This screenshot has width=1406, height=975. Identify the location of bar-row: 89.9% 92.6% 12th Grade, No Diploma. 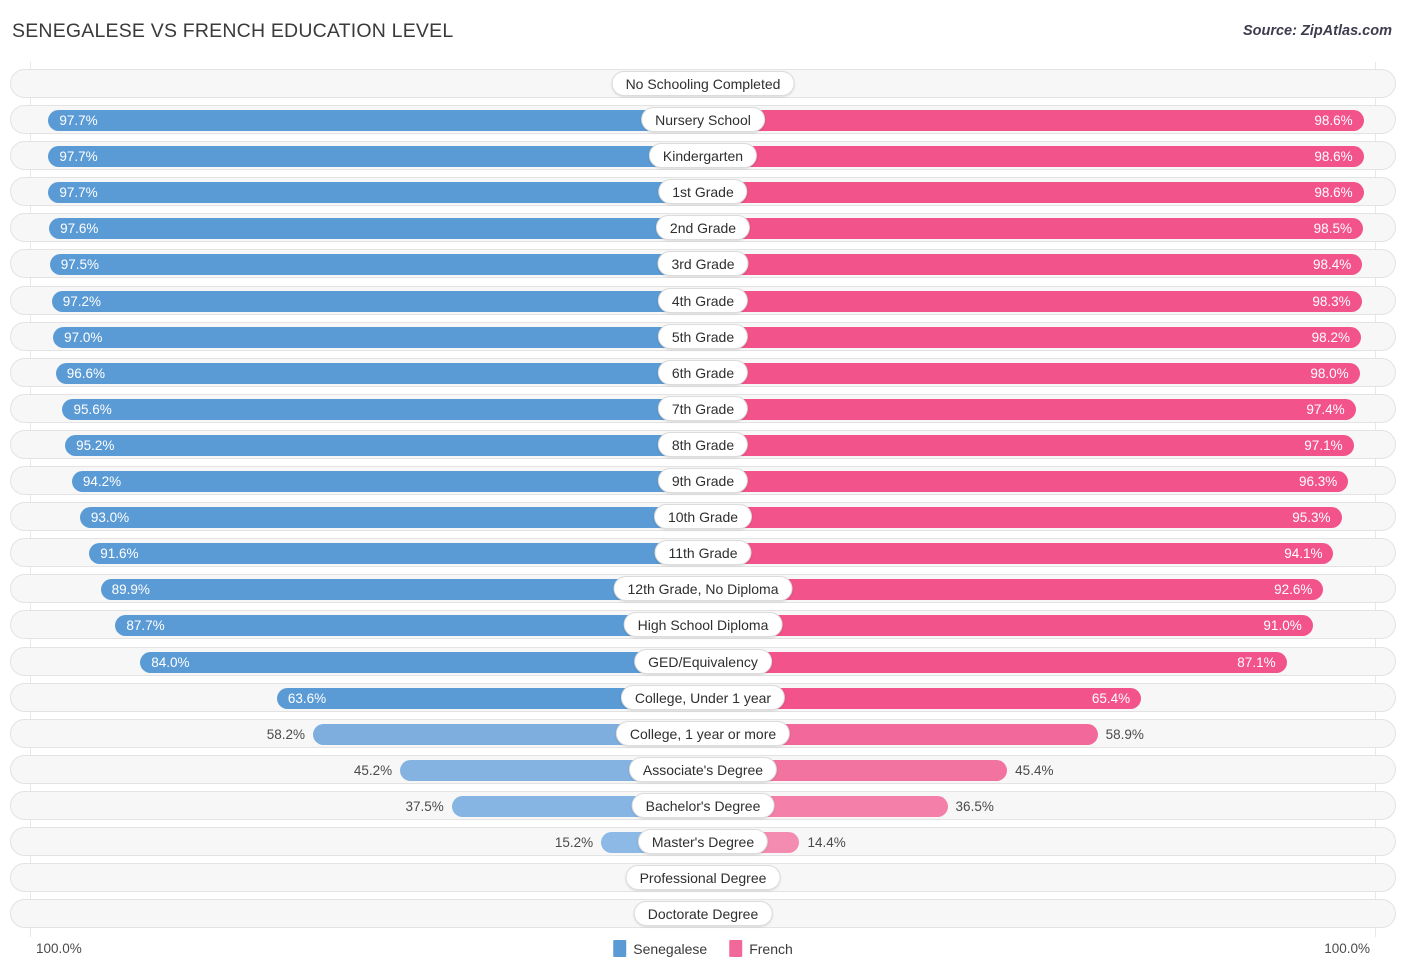
(703, 589).